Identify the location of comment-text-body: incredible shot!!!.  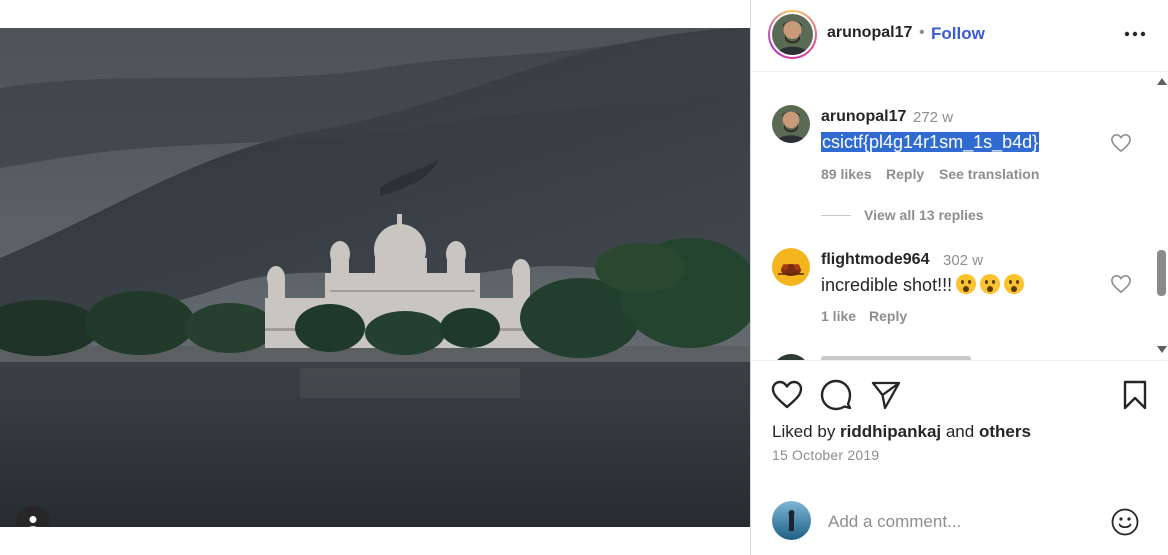
(887, 285).